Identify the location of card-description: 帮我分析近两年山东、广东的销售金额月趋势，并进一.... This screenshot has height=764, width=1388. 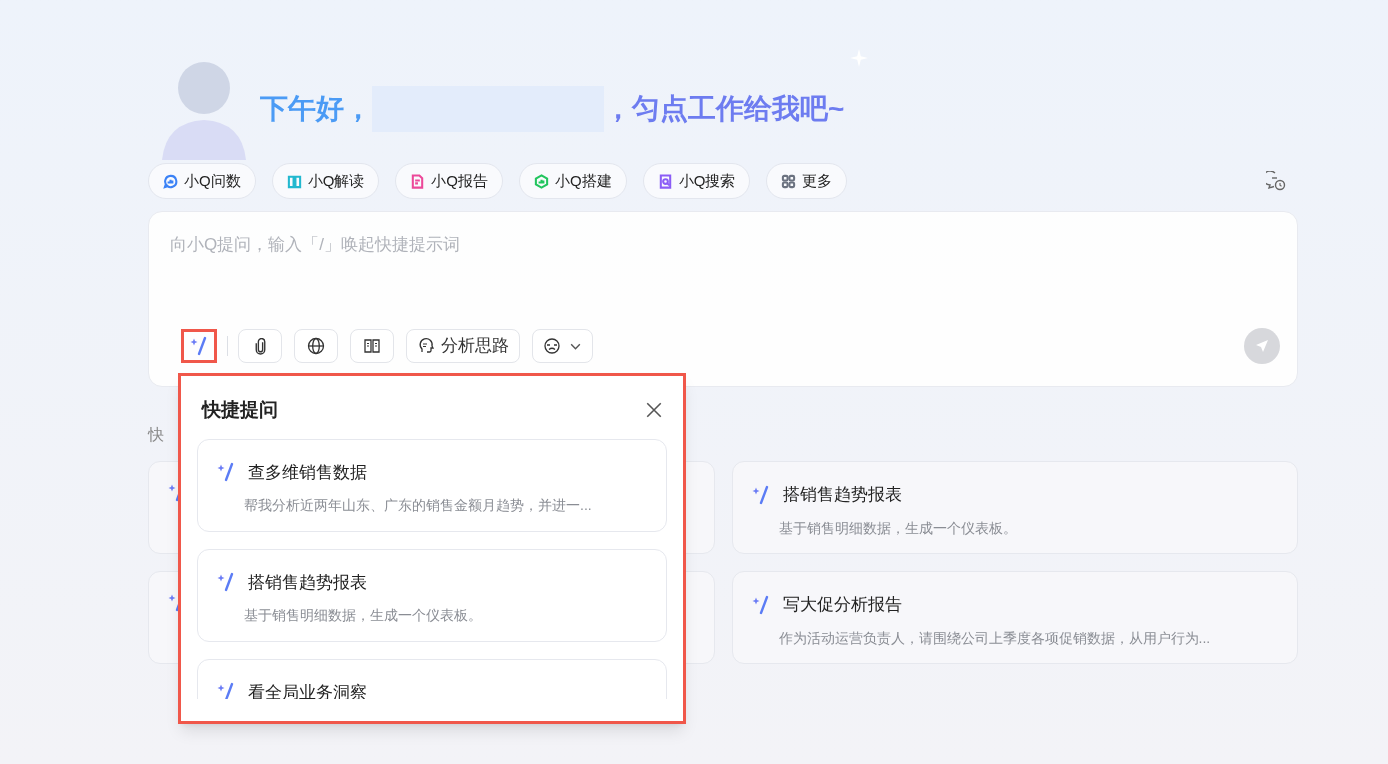
(418, 505).